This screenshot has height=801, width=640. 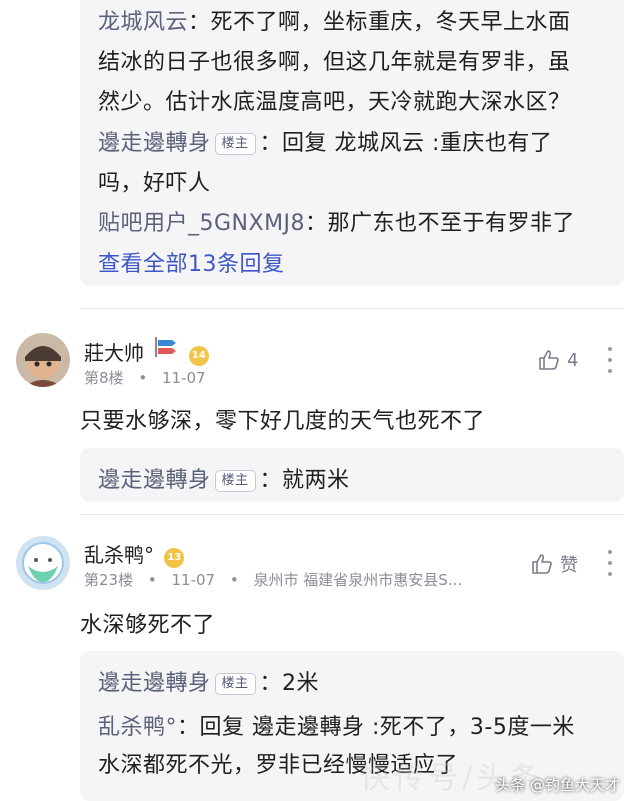 I want to click on reply-item: 邊走邊轉身 楼主 ：2米, so click(x=356, y=681).